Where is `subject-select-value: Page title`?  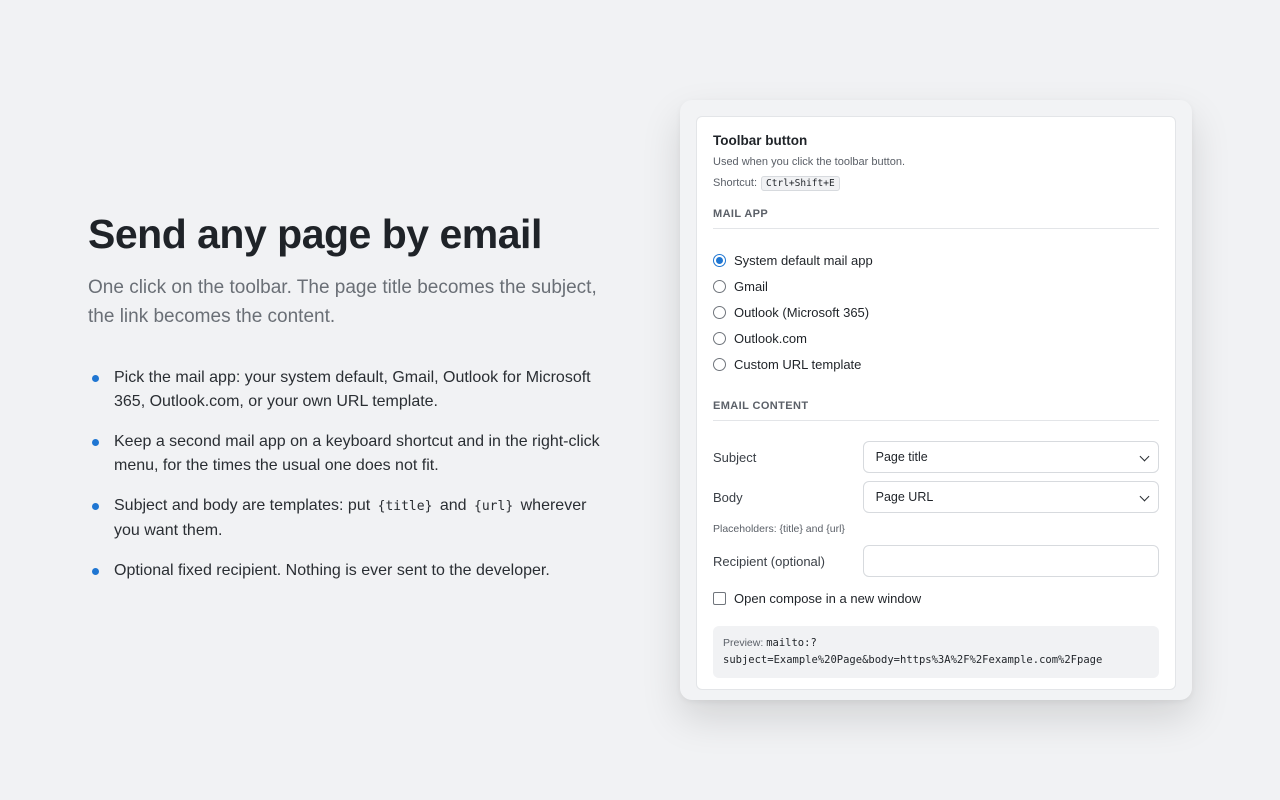 subject-select-value: Page title is located at coordinates (901, 457).